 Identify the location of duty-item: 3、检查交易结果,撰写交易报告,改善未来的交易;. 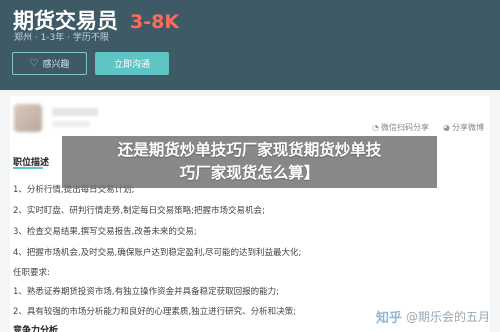
(105, 232).